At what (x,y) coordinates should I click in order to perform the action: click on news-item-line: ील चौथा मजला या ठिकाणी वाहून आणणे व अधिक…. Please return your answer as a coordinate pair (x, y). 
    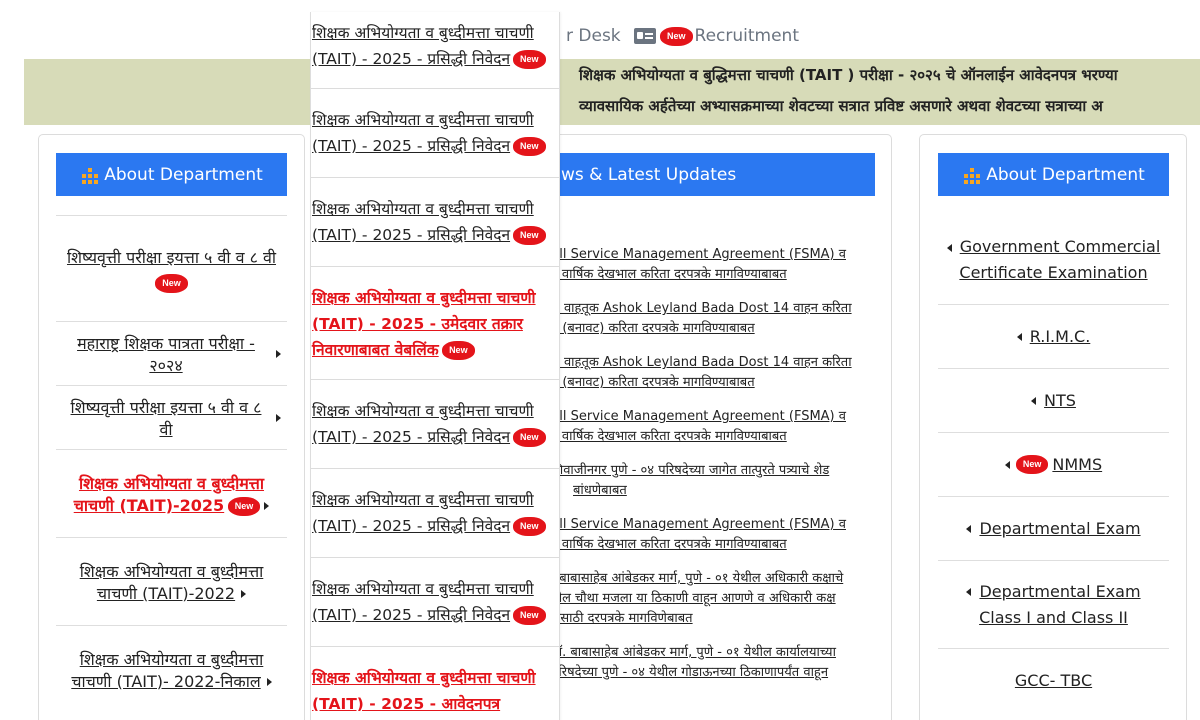
    Looking at the image, I should click on (693, 598).